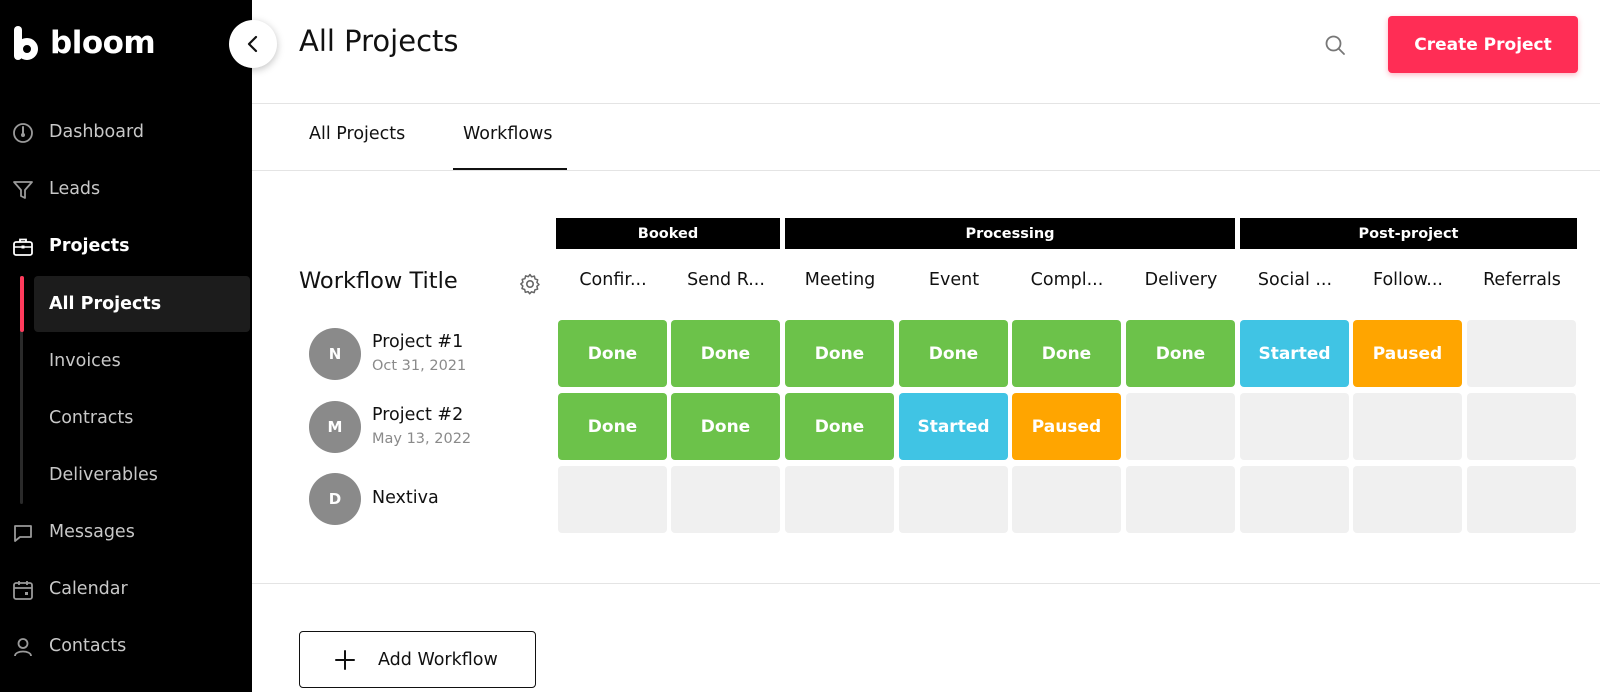 The height and width of the screenshot is (692, 1600). Describe the element at coordinates (926, 583) in the screenshot. I see `section-divider` at that location.